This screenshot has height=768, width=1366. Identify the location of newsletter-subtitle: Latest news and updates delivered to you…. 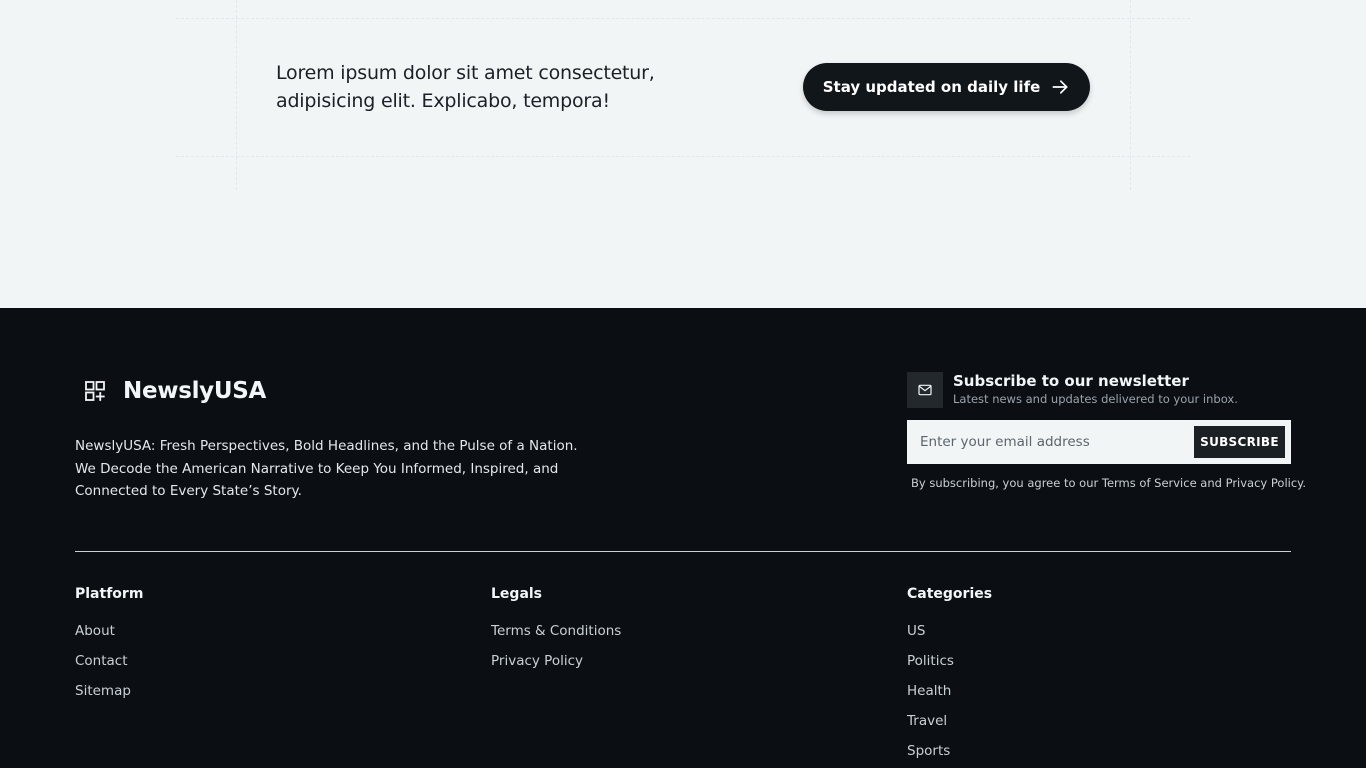
(1095, 399).